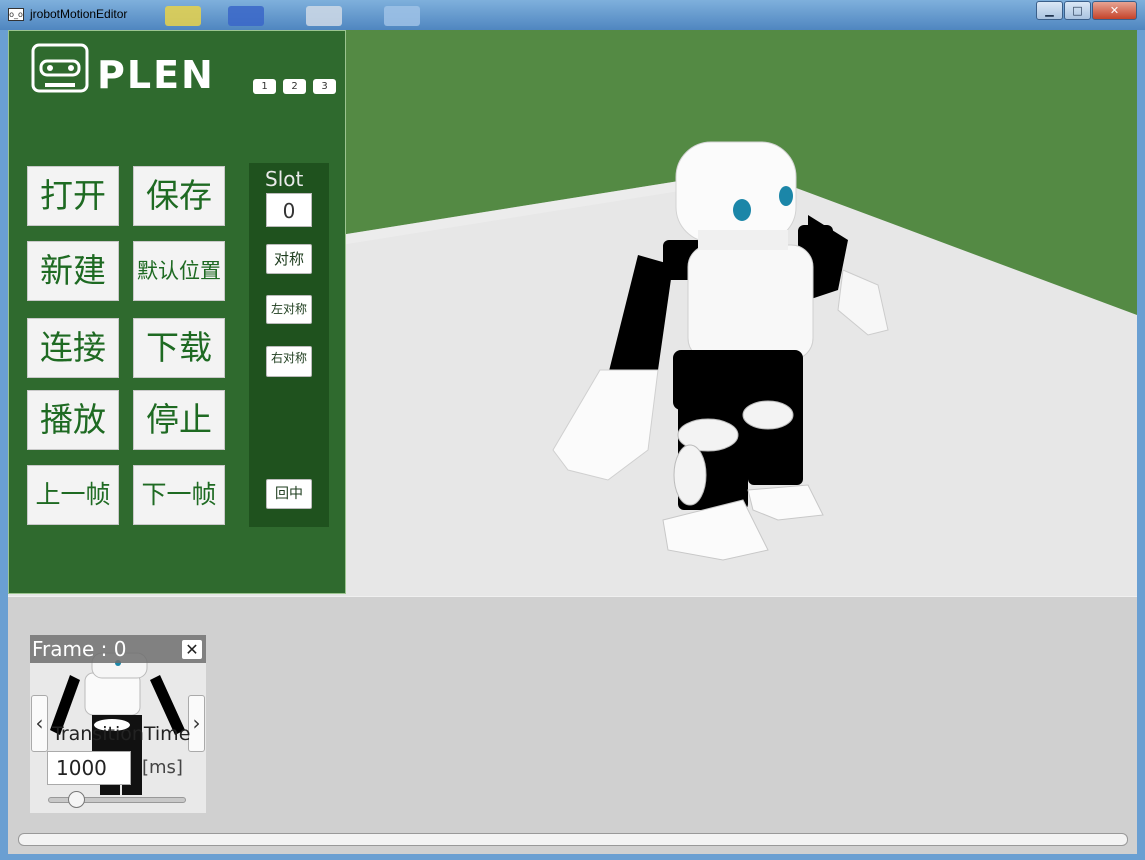  Describe the element at coordinates (73, 271) in the screenshot. I see `new-button: 新建` at that location.